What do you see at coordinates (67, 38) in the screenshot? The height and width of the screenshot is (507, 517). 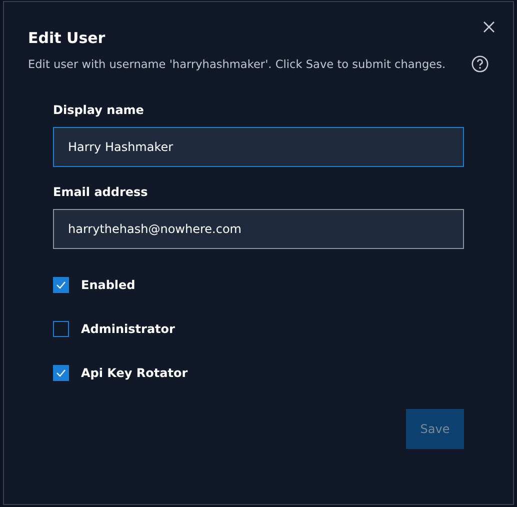 I see `dialog-title: Edit User` at bounding box center [67, 38].